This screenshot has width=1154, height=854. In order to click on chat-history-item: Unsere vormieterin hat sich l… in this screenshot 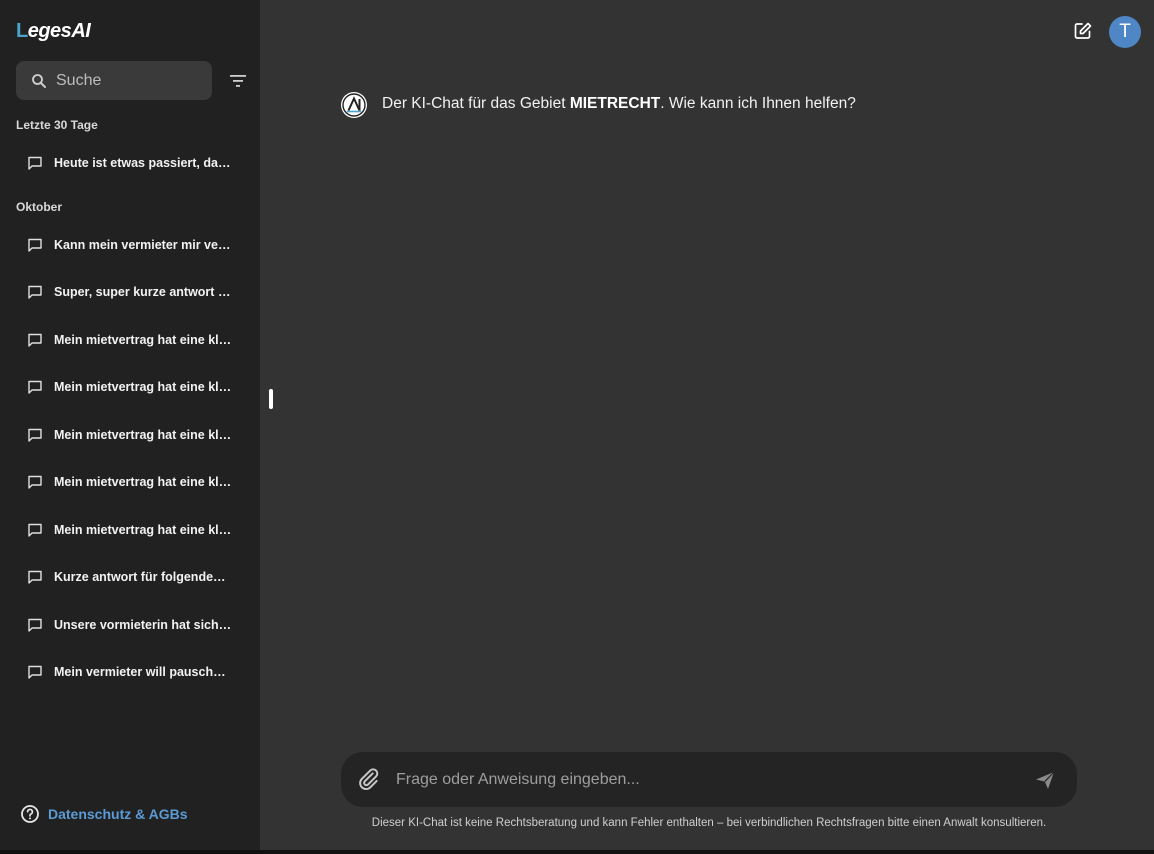, I will do `click(131, 625)`.